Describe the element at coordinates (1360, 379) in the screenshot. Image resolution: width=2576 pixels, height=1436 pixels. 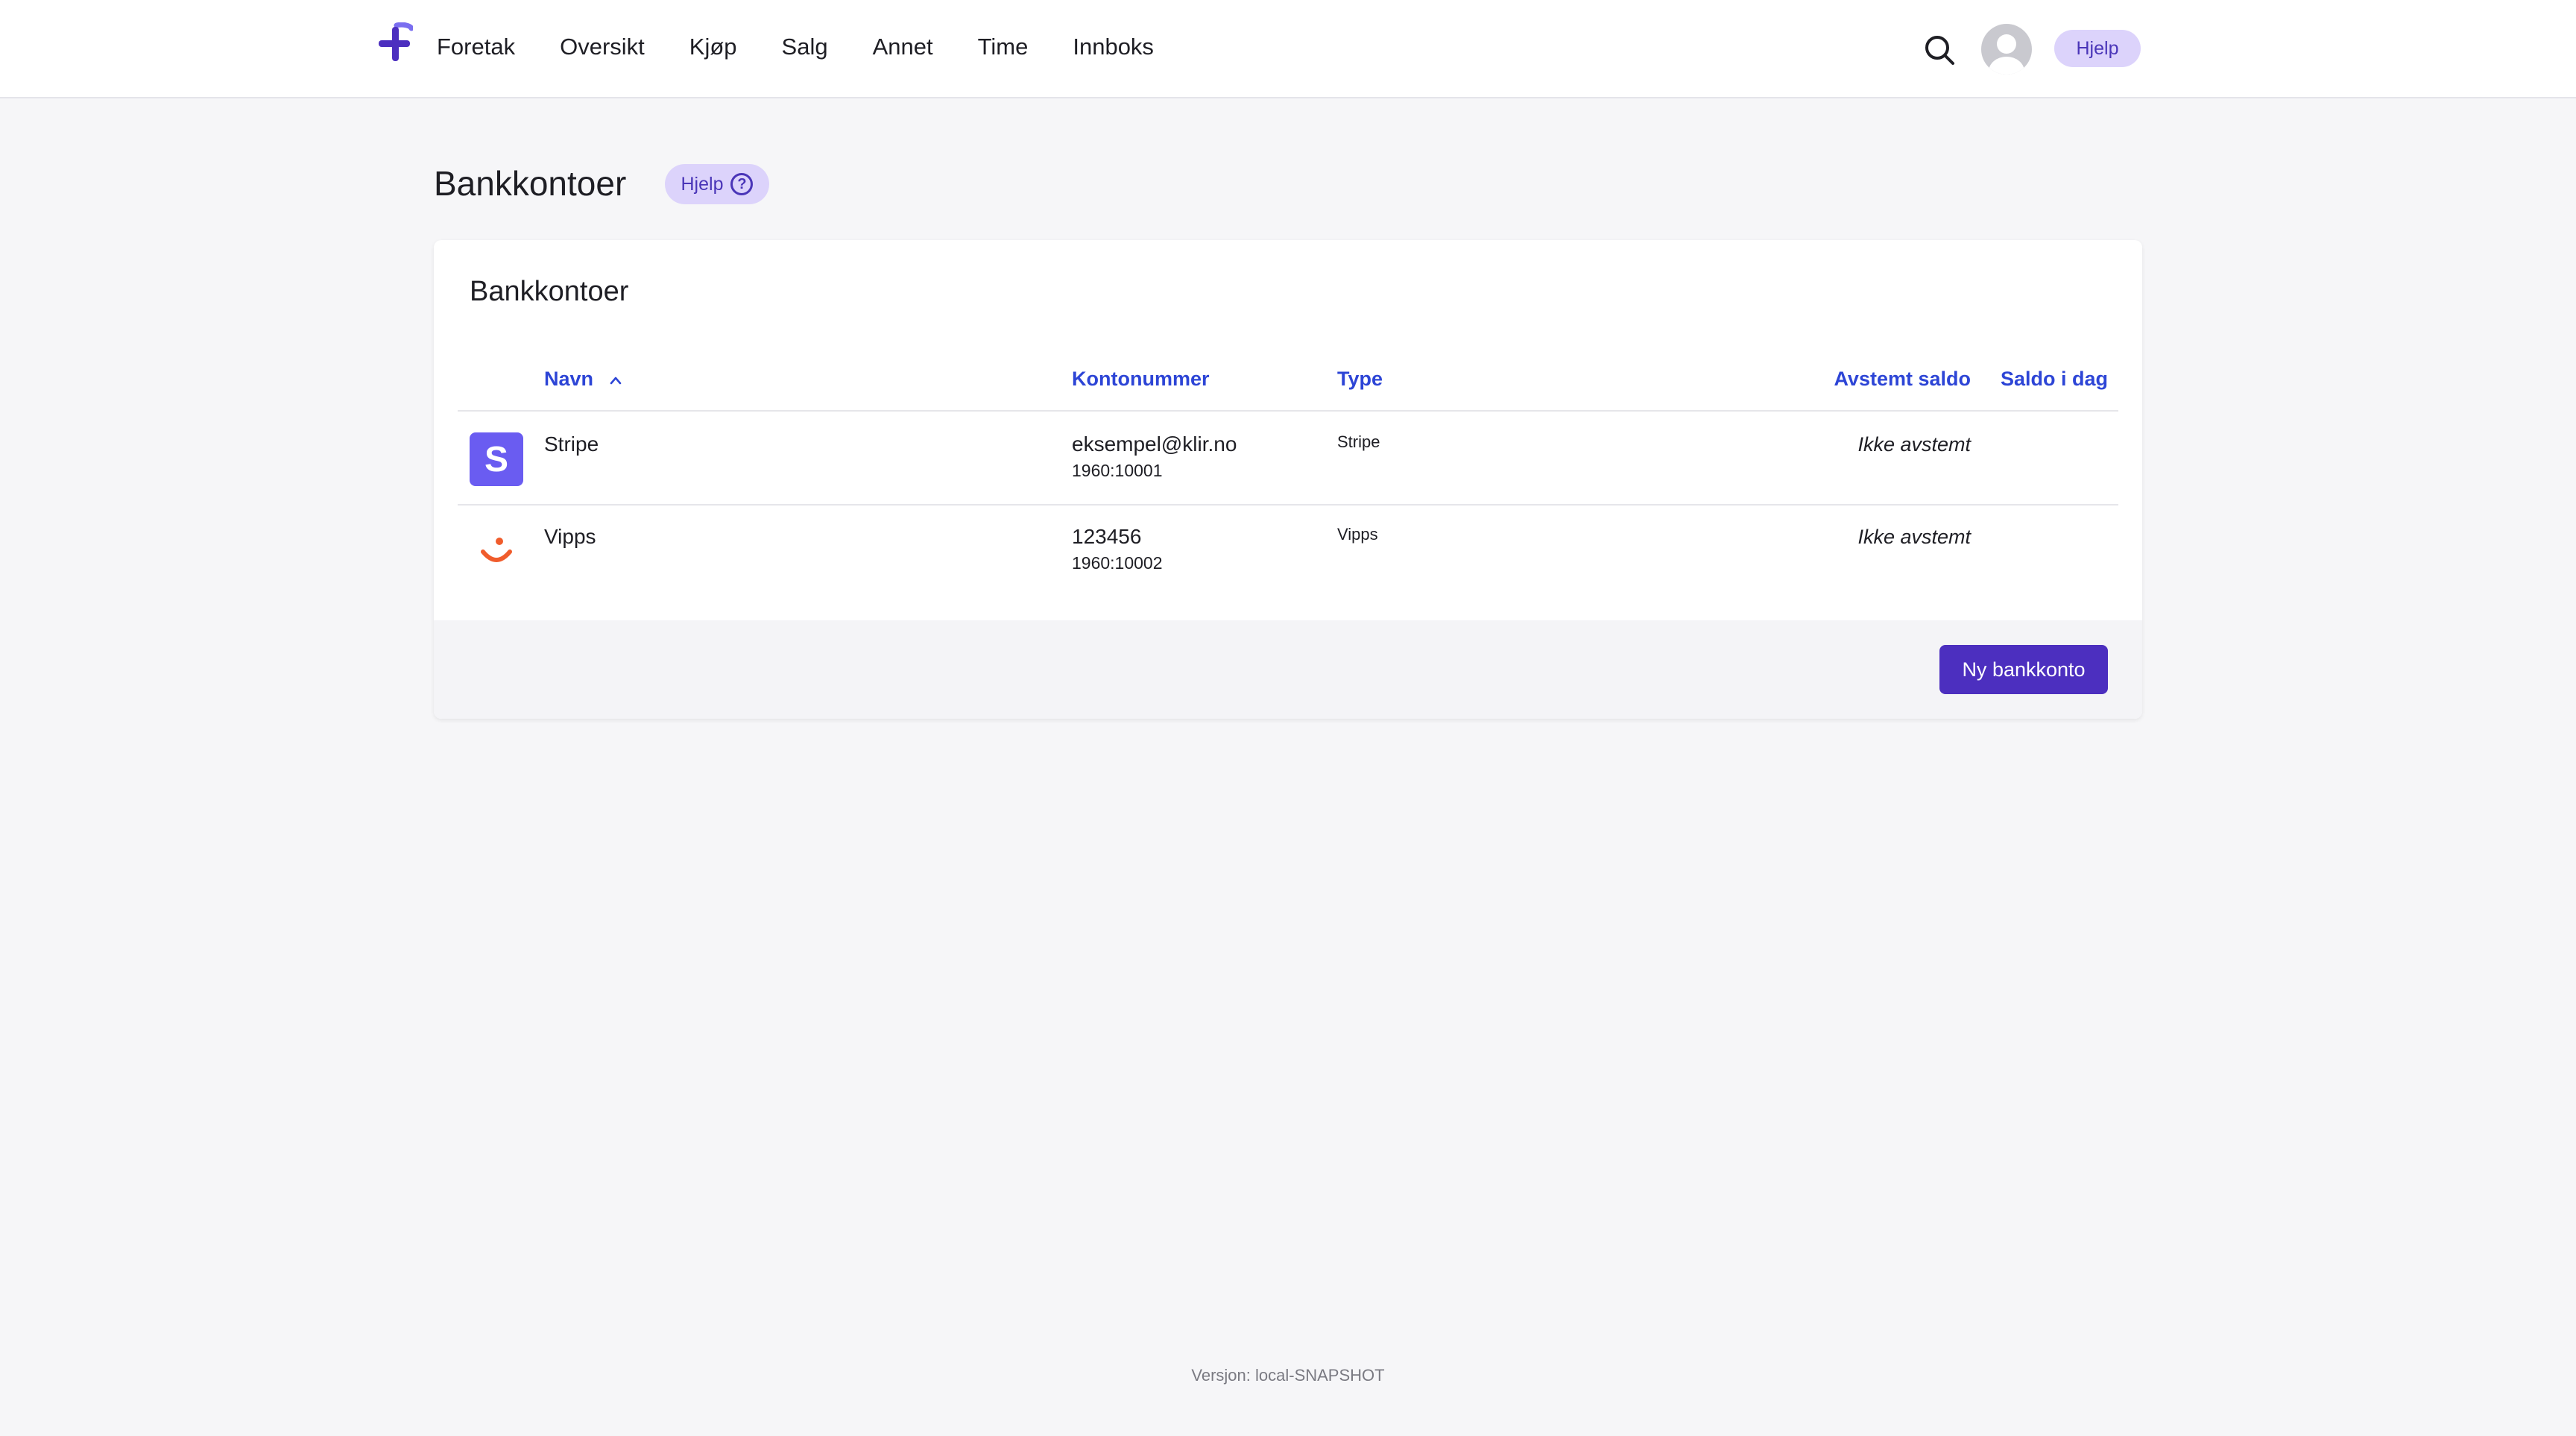
I see `column-header-type: Type` at that location.